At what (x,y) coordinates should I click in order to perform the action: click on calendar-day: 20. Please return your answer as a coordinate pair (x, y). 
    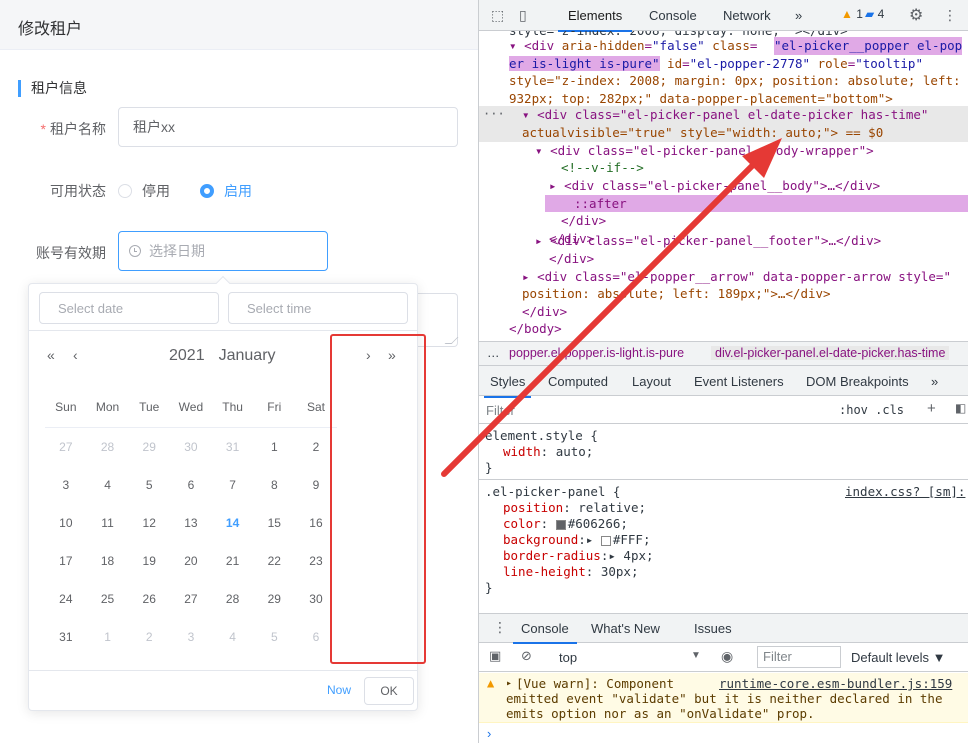
    Looking at the image, I should click on (191, 561).